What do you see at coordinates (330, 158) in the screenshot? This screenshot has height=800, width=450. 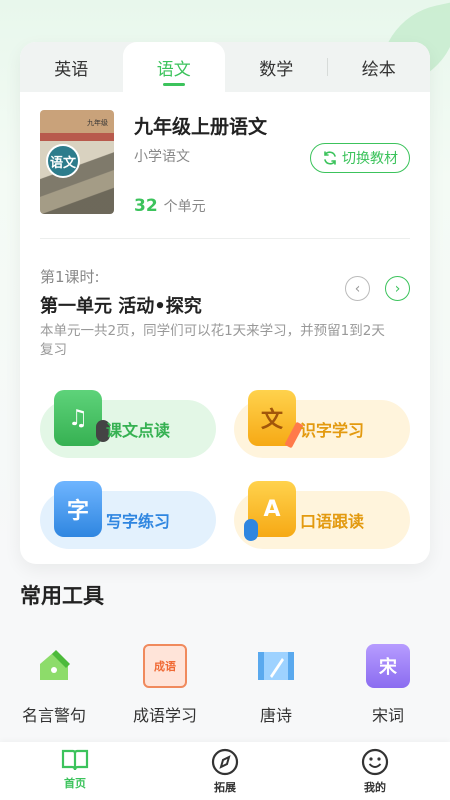 I see `refresh-icon` at bounding box center [330, 158].